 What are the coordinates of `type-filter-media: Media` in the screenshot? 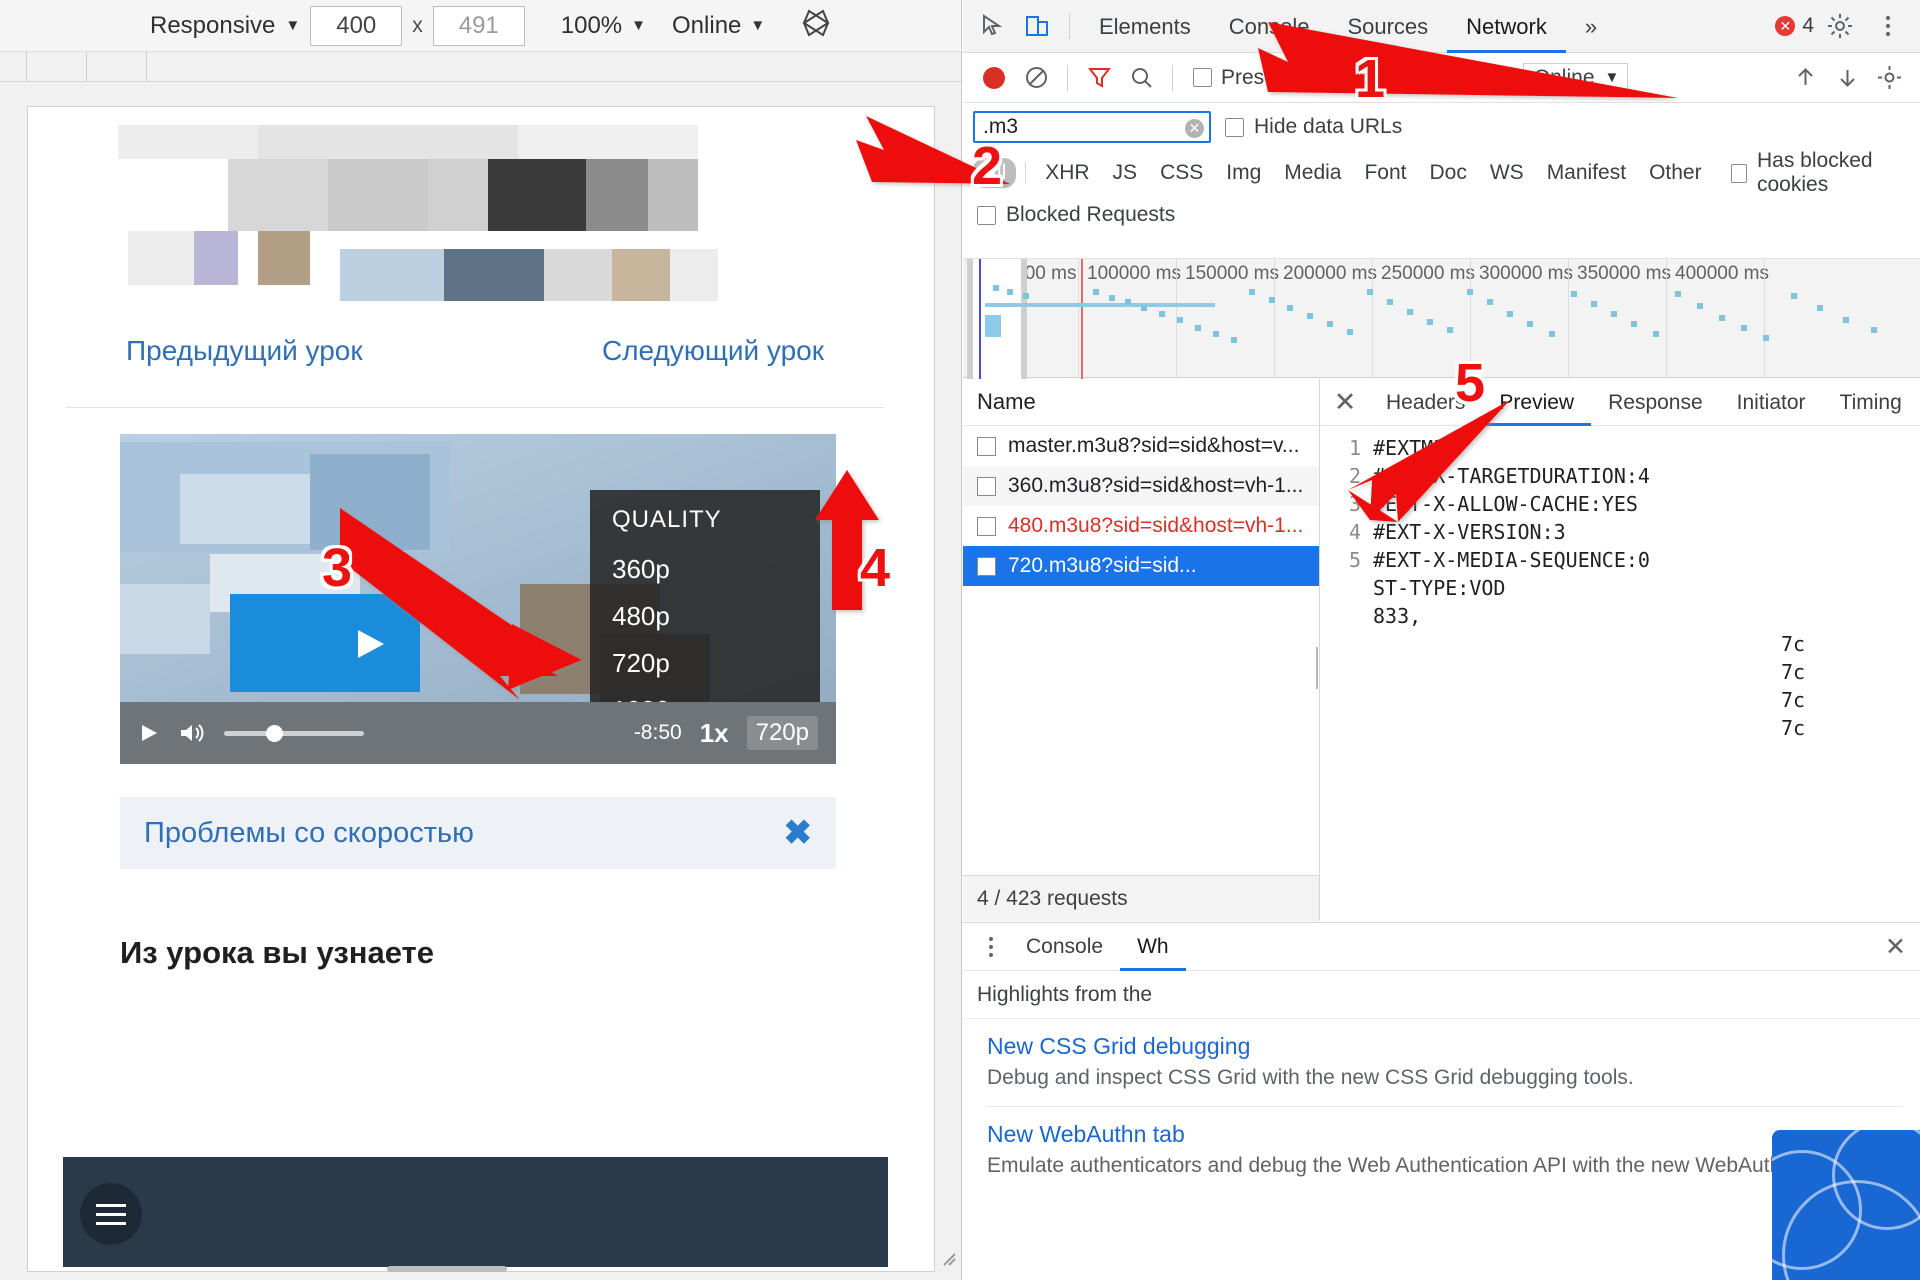 It's located at (1312, 173).